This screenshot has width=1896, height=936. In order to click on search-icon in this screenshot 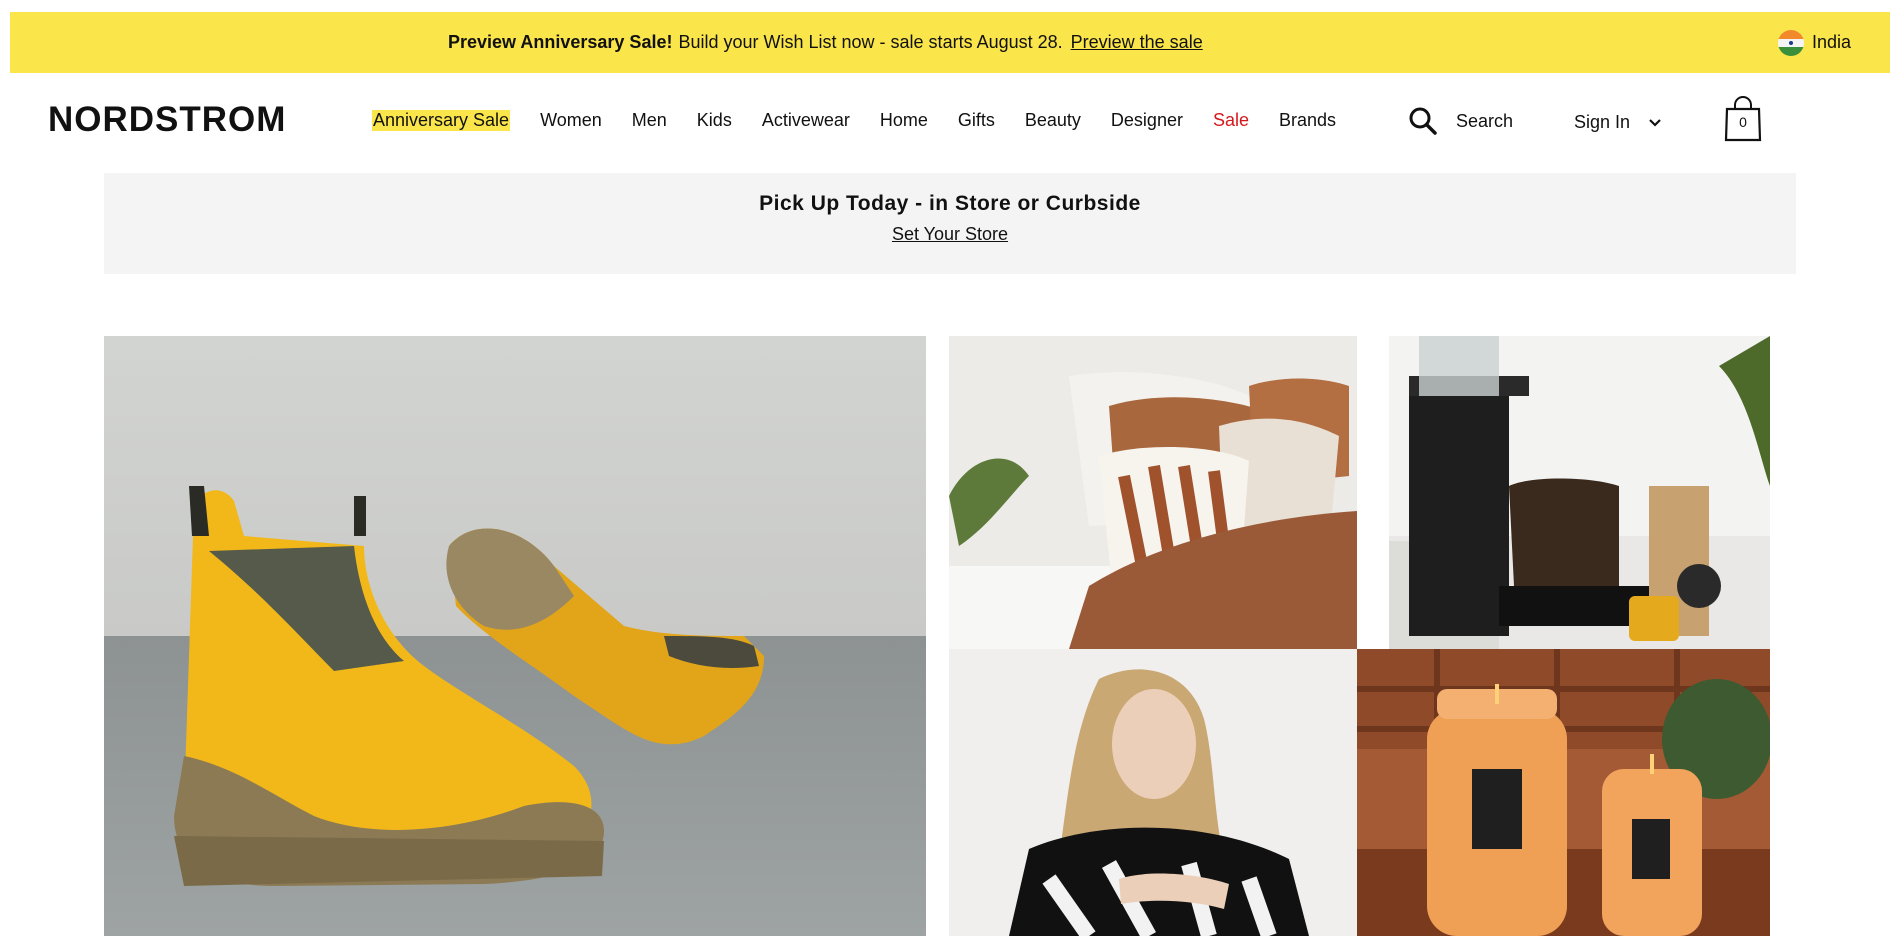, I will do `click(1423, 121)`.